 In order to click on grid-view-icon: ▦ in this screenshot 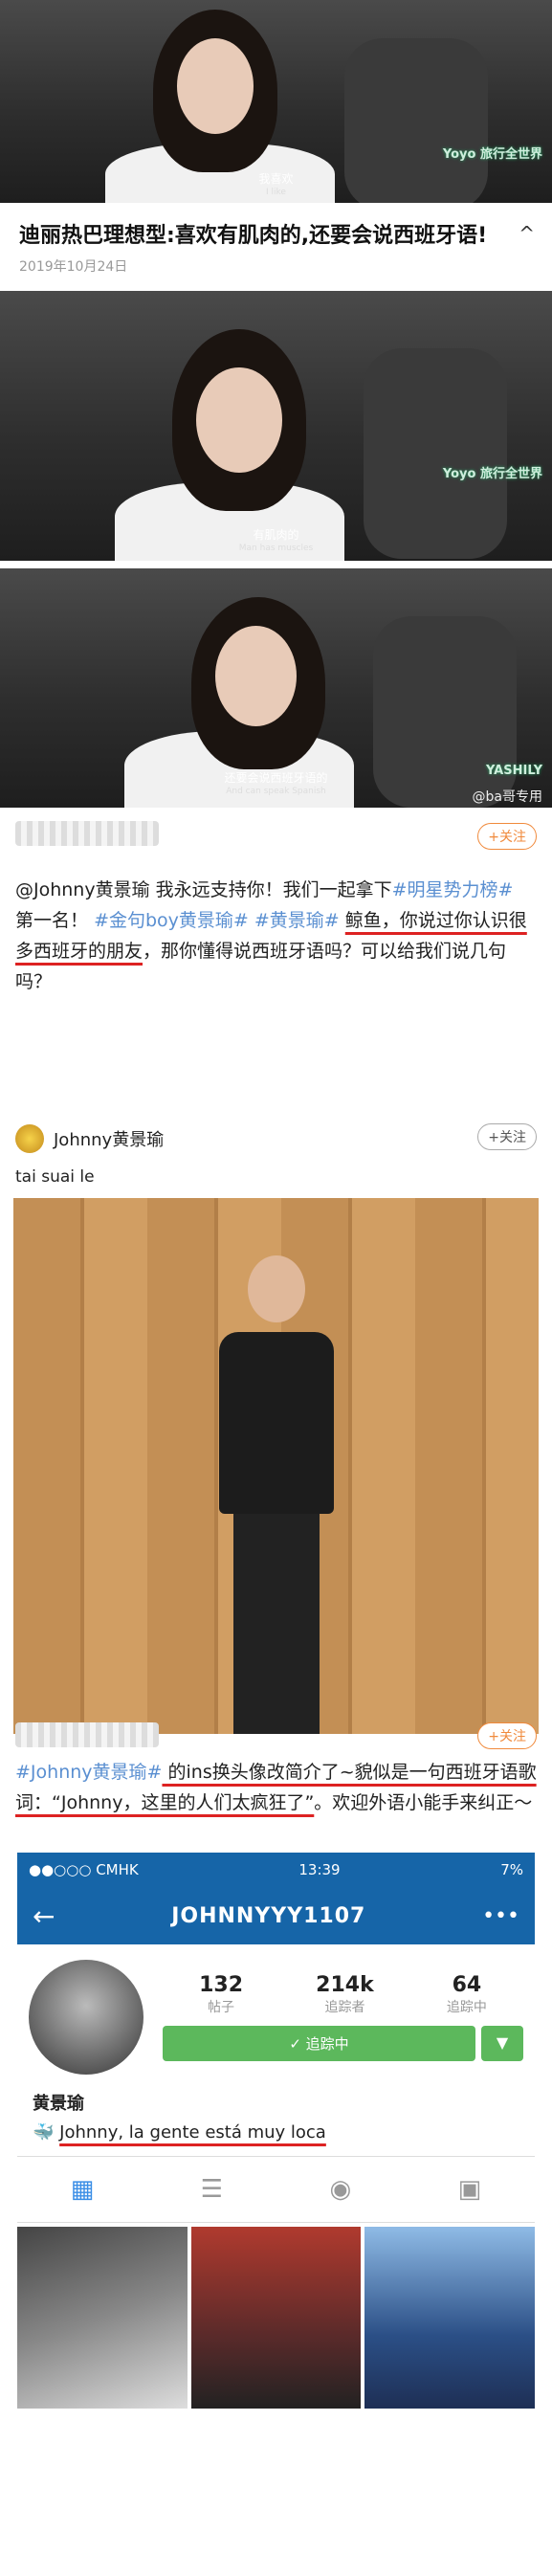, I will do `click(83, 2189)`.